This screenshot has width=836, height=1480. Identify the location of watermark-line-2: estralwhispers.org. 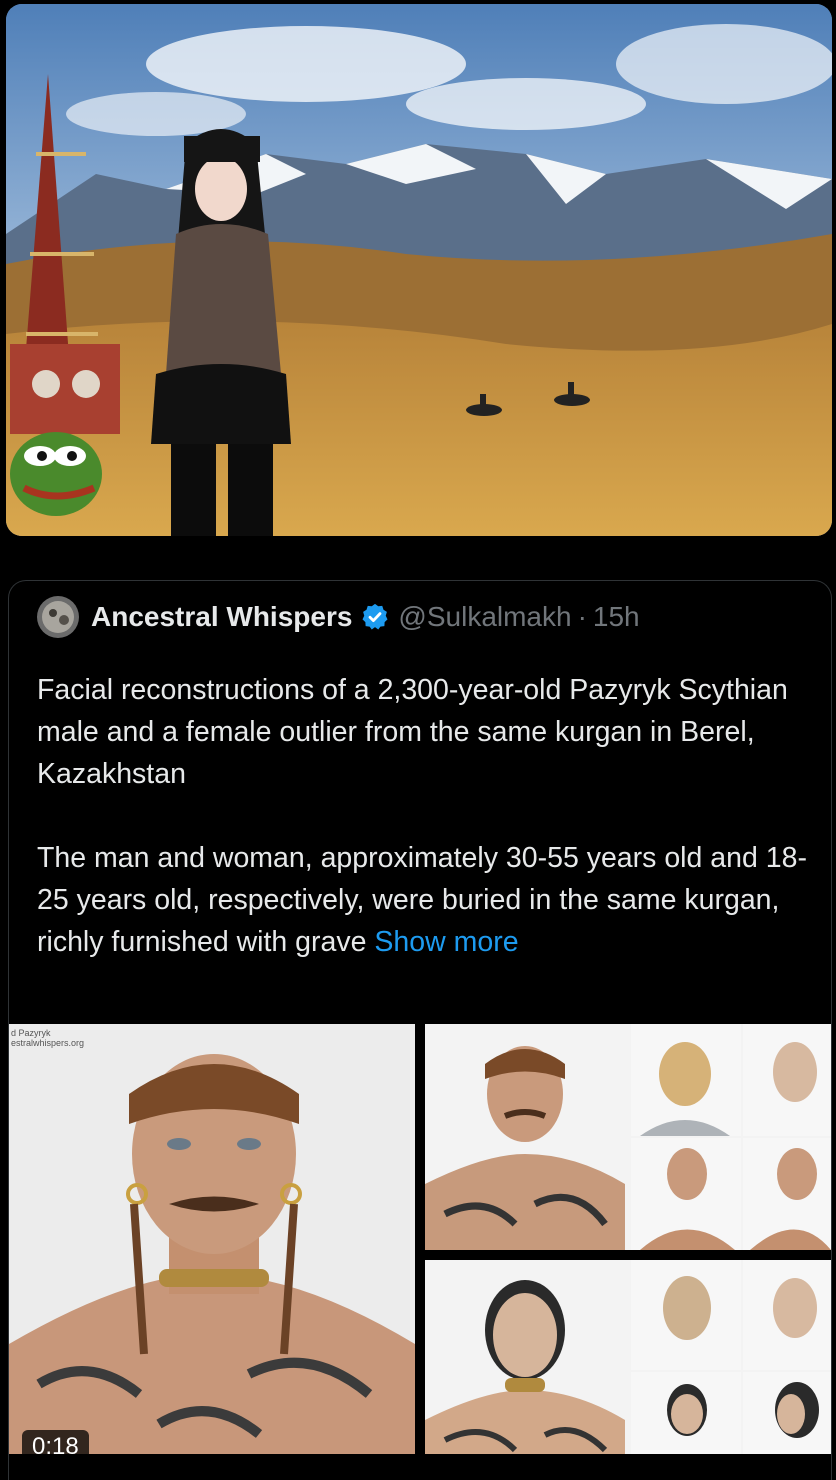
(48, 1043).